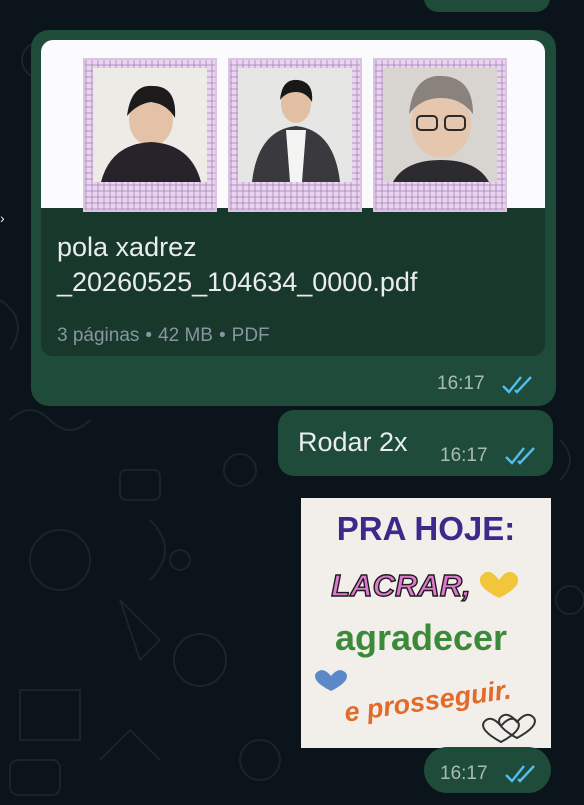 Image resolution: width=584 pixels, height=805 pixels. Describe the element at coordinates (421, 637) in the screenshot. I see `sticker-line-3: agradecer` at that location.